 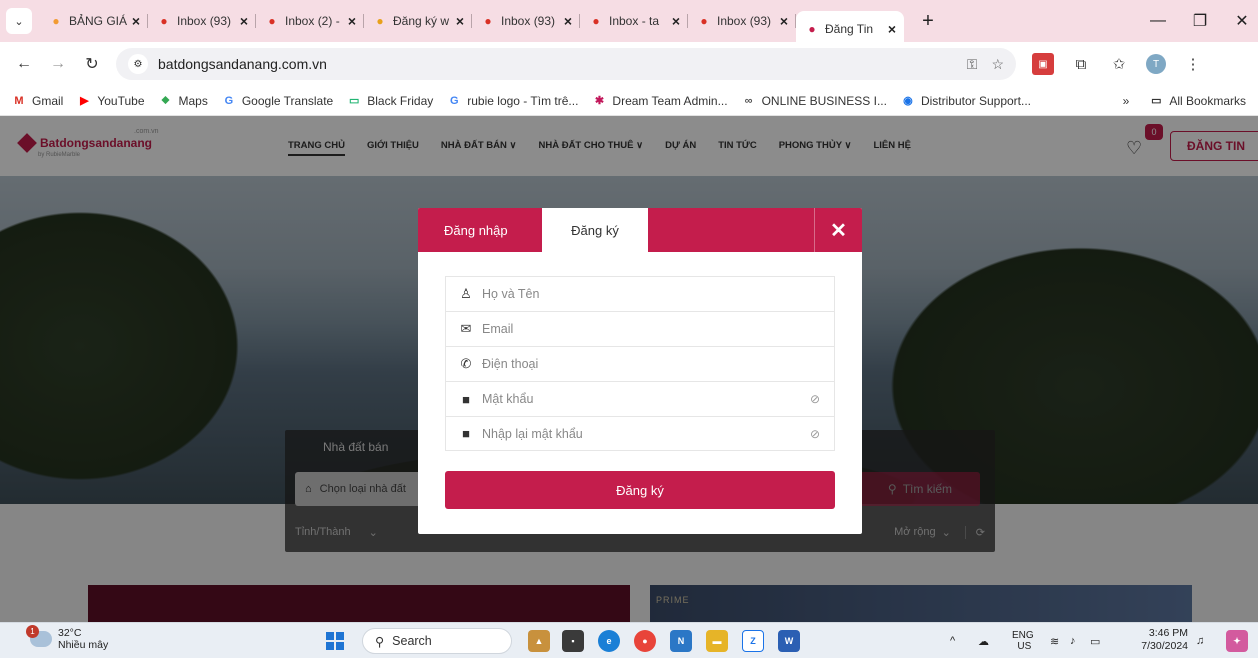 I want to click on taskbar-search: ⚲ Search, so click(x=437, y=641).